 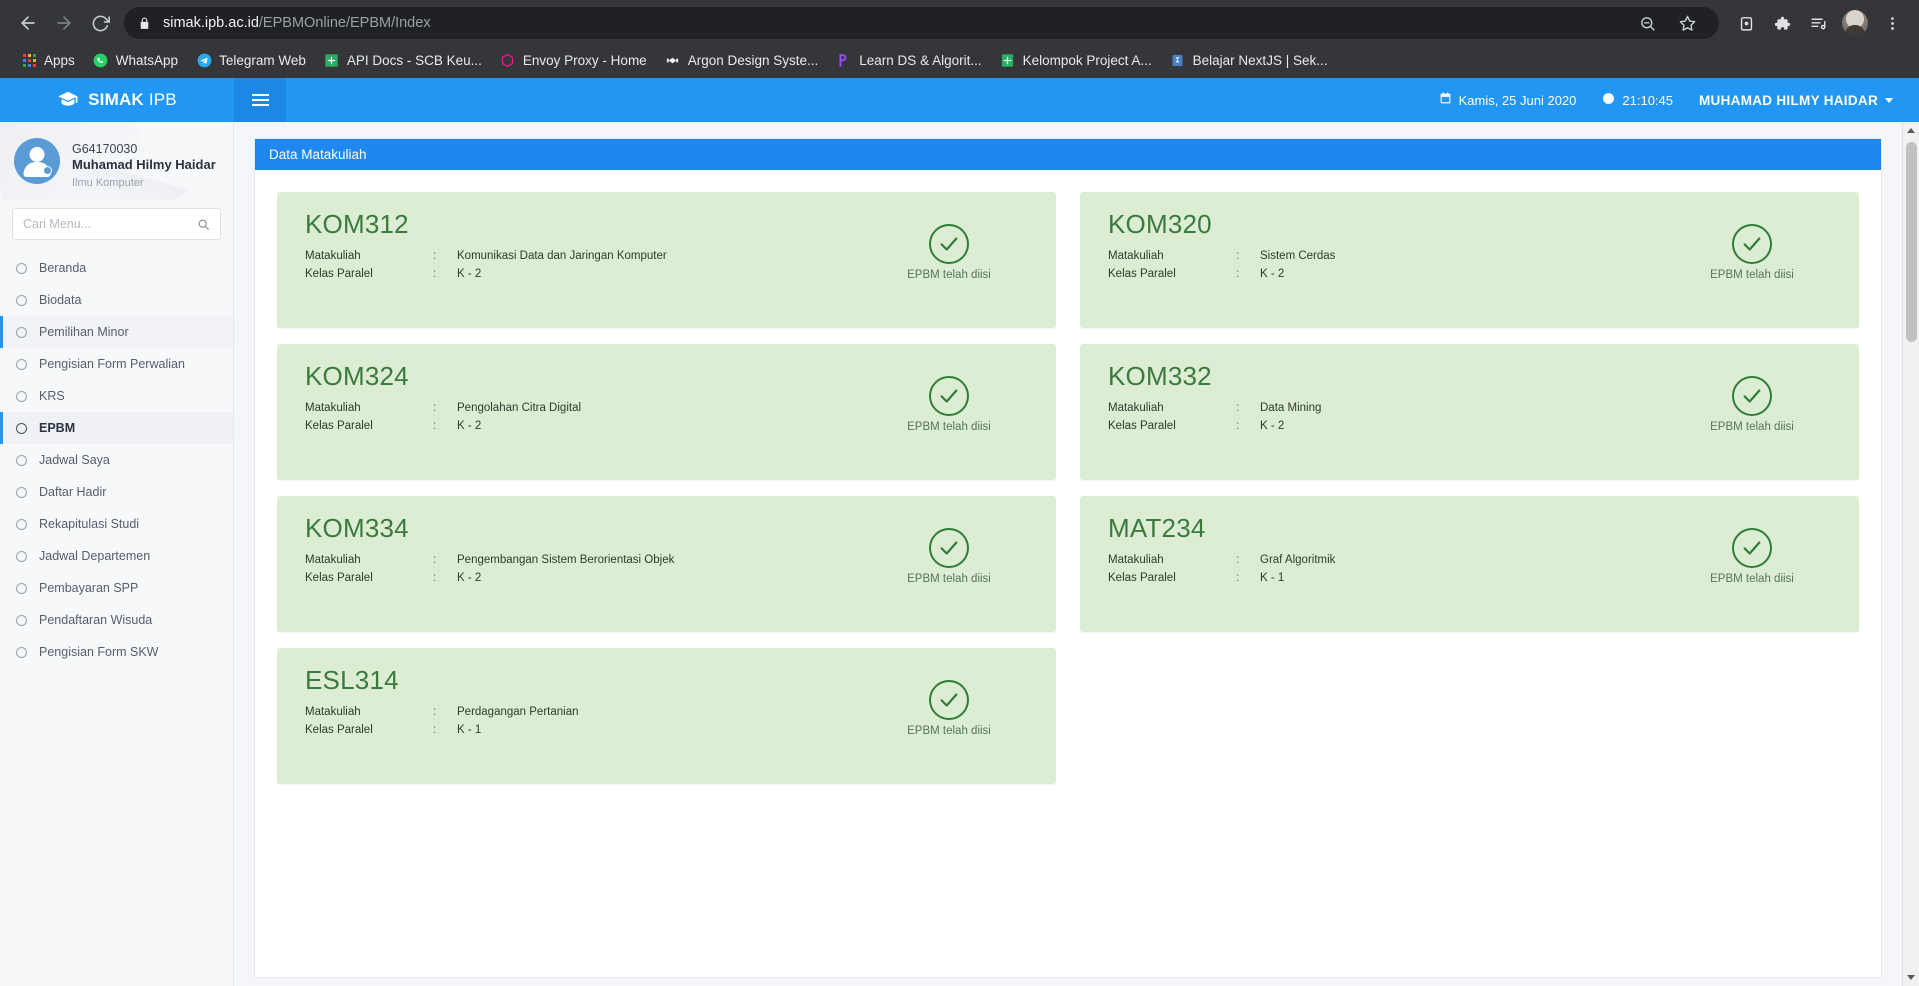 I want to click on sidebar-item-jadwal-saya: Jadwal Saya, so click(x=116, y=460).